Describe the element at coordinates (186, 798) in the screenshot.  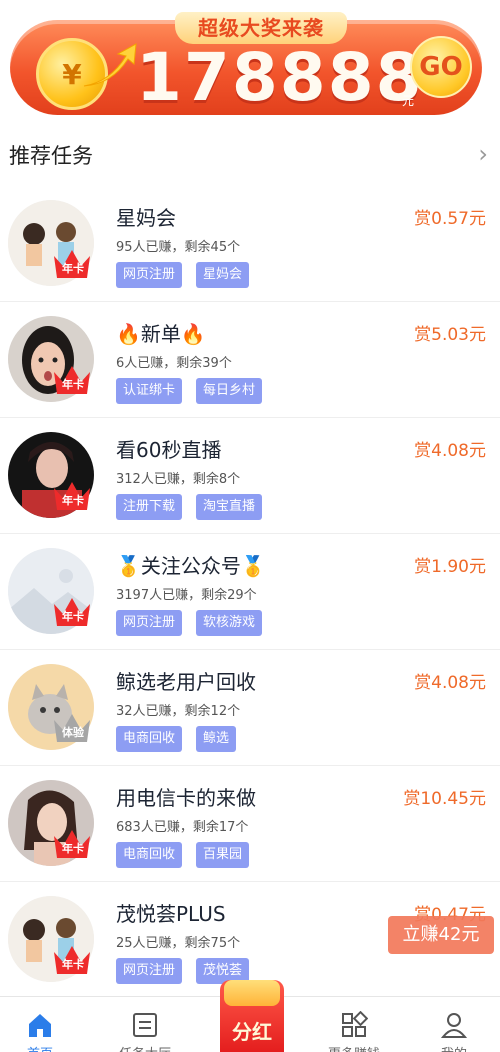
I see `task-title: 用电信卡的来做` at that location.